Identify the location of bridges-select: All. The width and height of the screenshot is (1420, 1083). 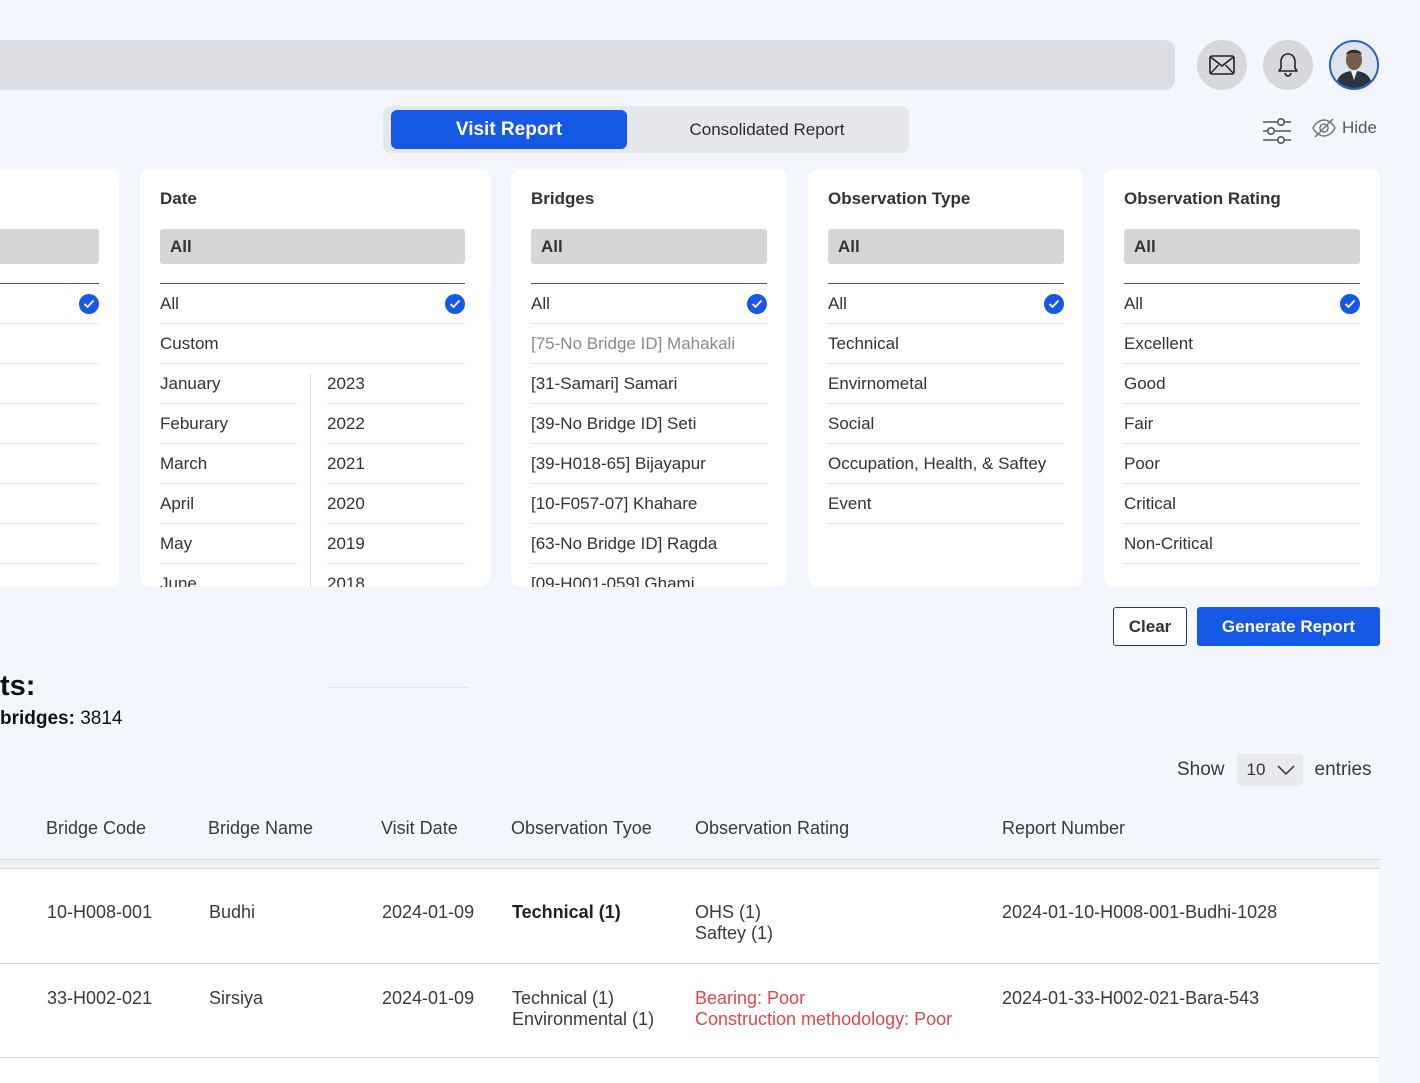
(649, 246).